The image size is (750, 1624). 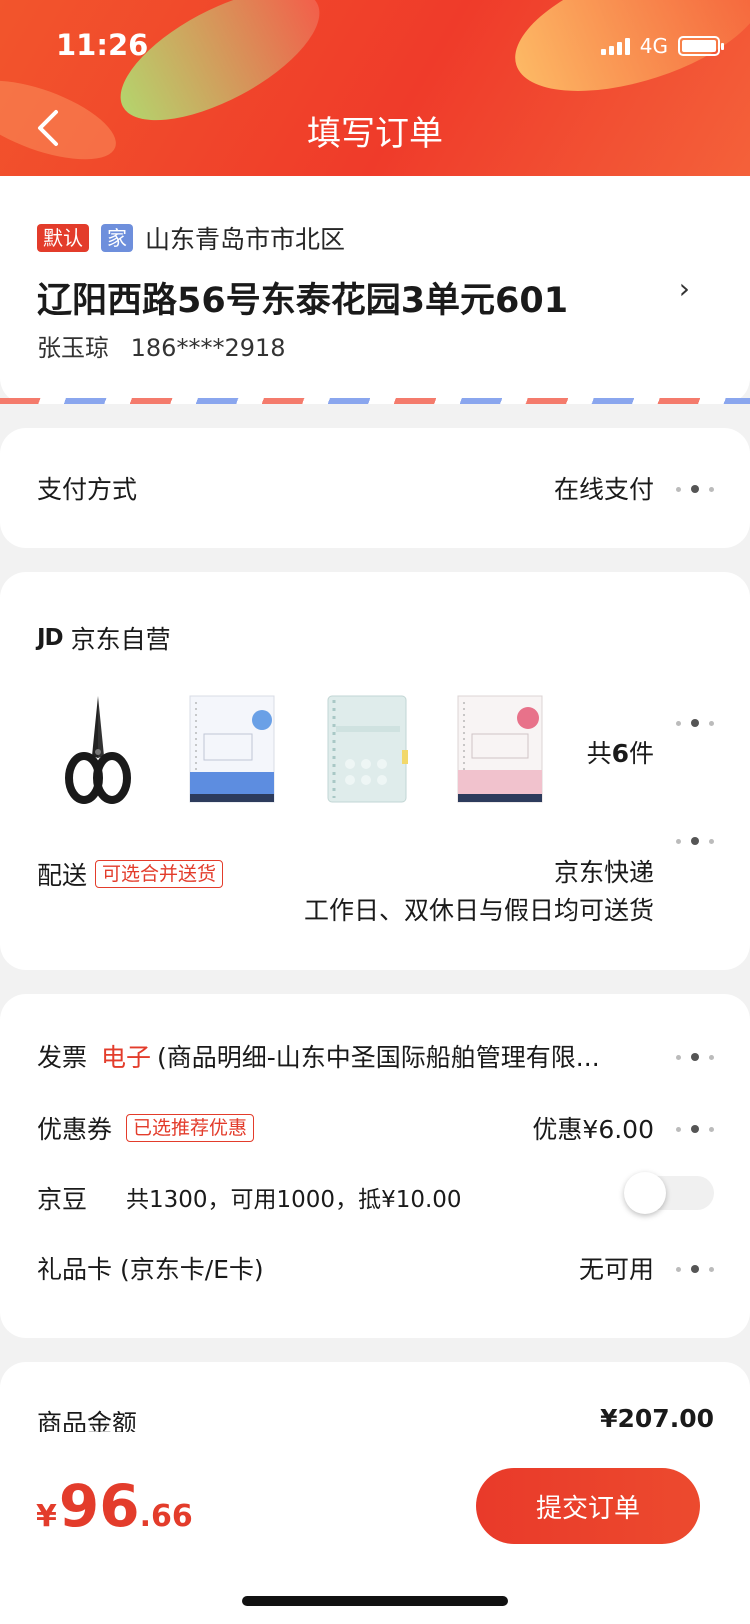 I want to click on currency-symbol: ¥, so click(x=46, y=1516).